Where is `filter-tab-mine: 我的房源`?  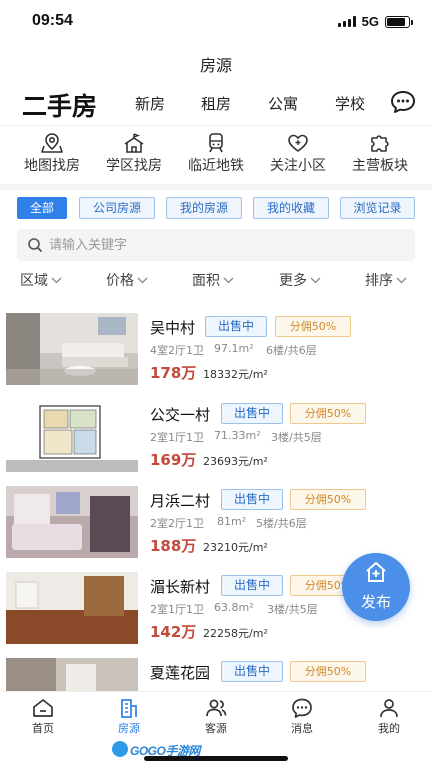
filter-tab-mine: 我的房源 is located at coordinates (204, 208).